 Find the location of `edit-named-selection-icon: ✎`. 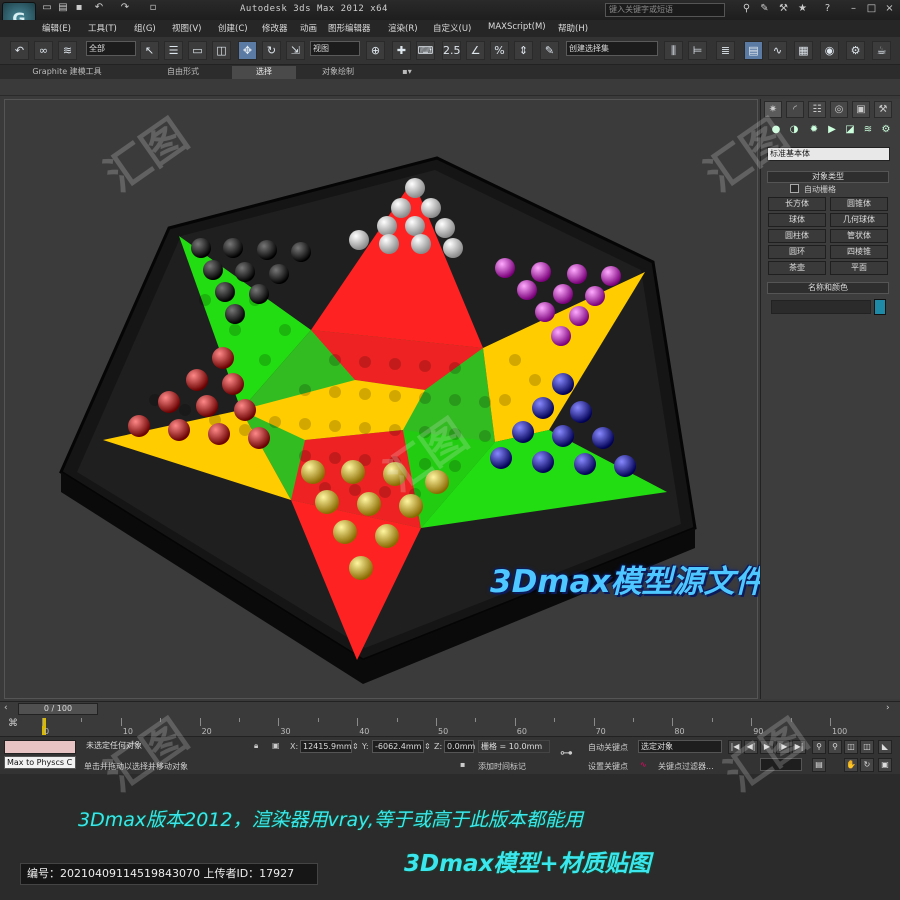

edit-named-selection-icon: ✎ is located at coordinates (549, 50).